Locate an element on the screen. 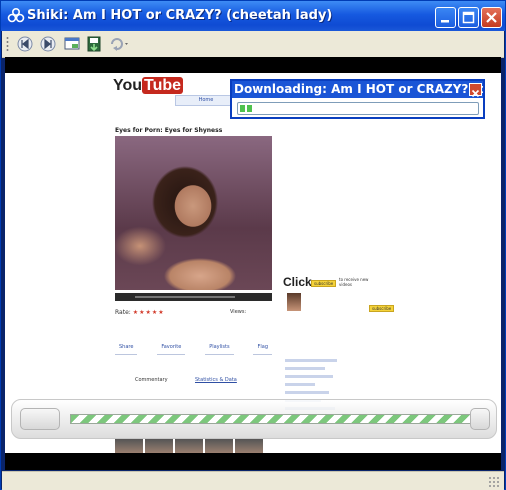 The height and width of the screenshot is (490, 506). close-button is located at coordinates (491, 17).